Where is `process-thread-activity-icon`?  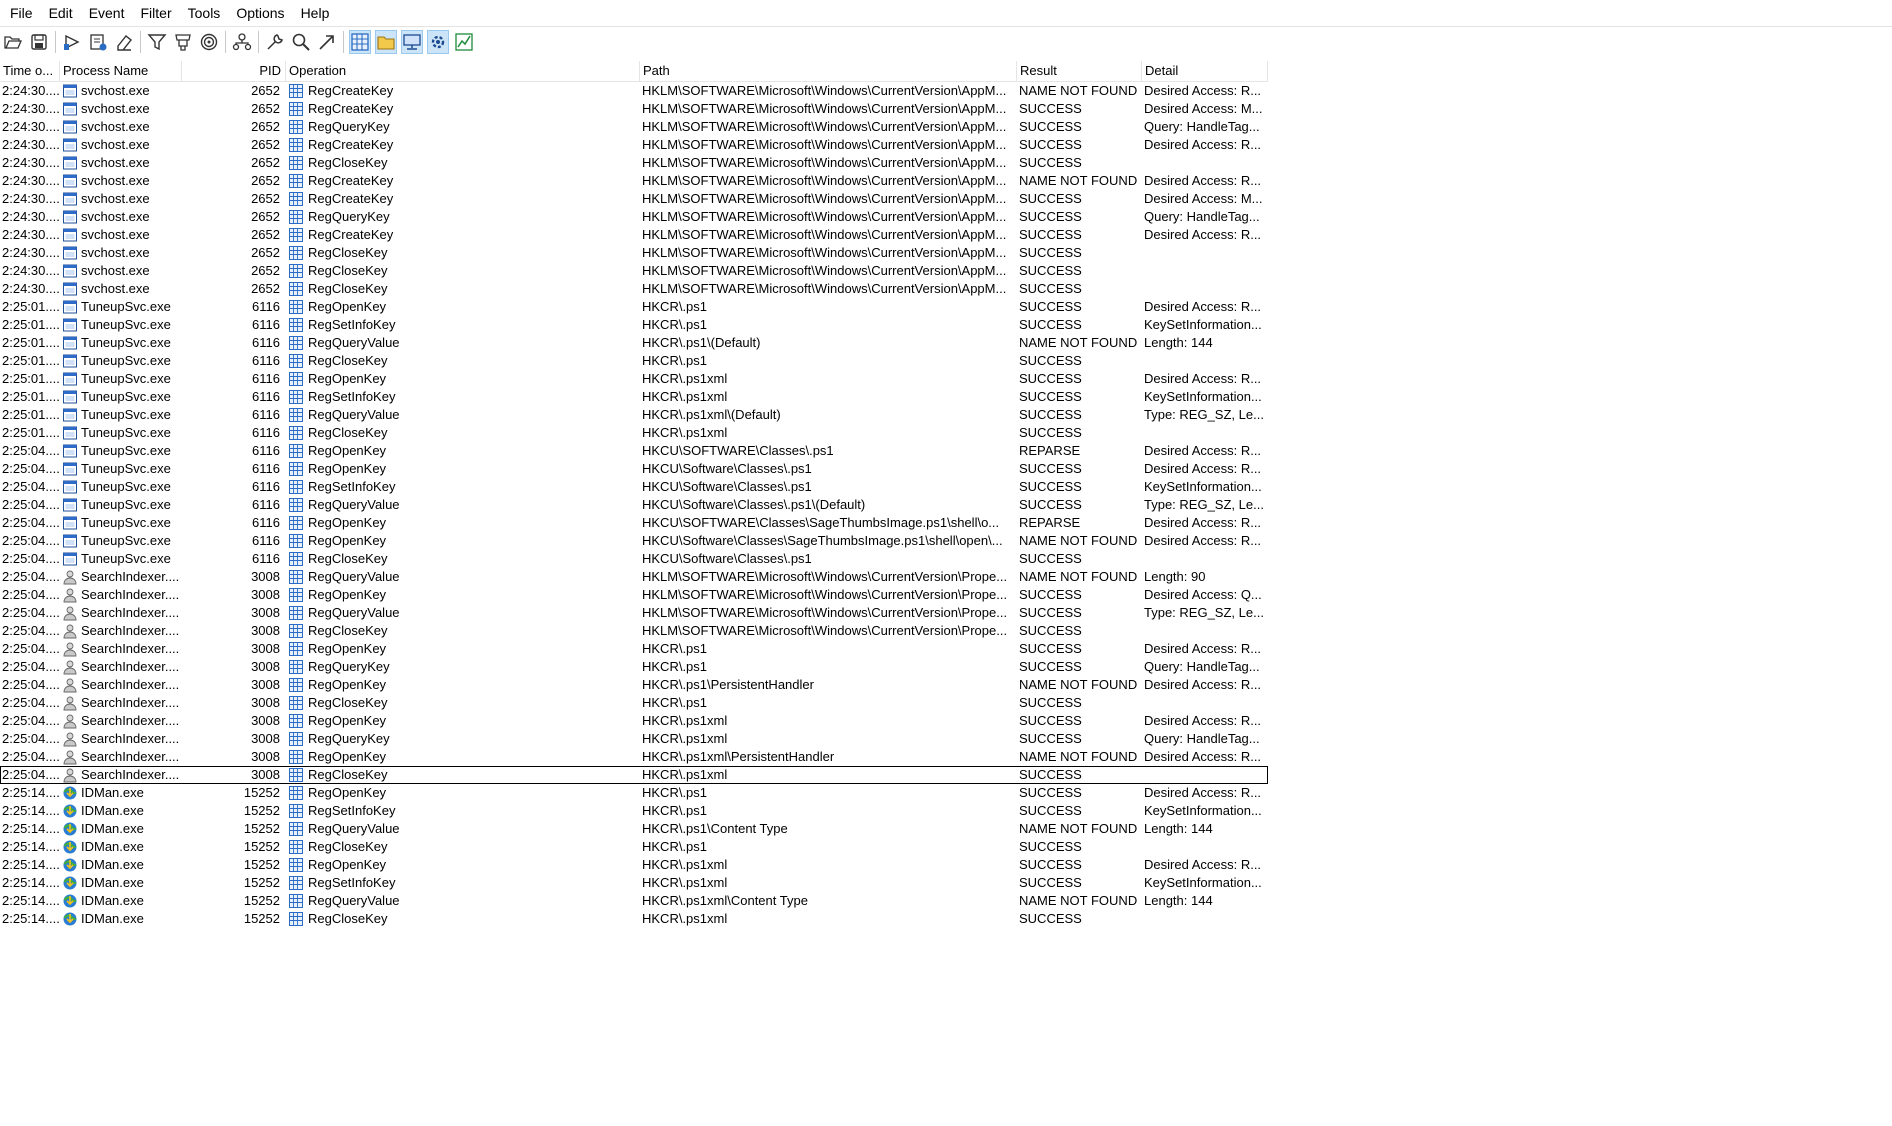
process-thread-activity-icon is located at coordinates (438, 42).